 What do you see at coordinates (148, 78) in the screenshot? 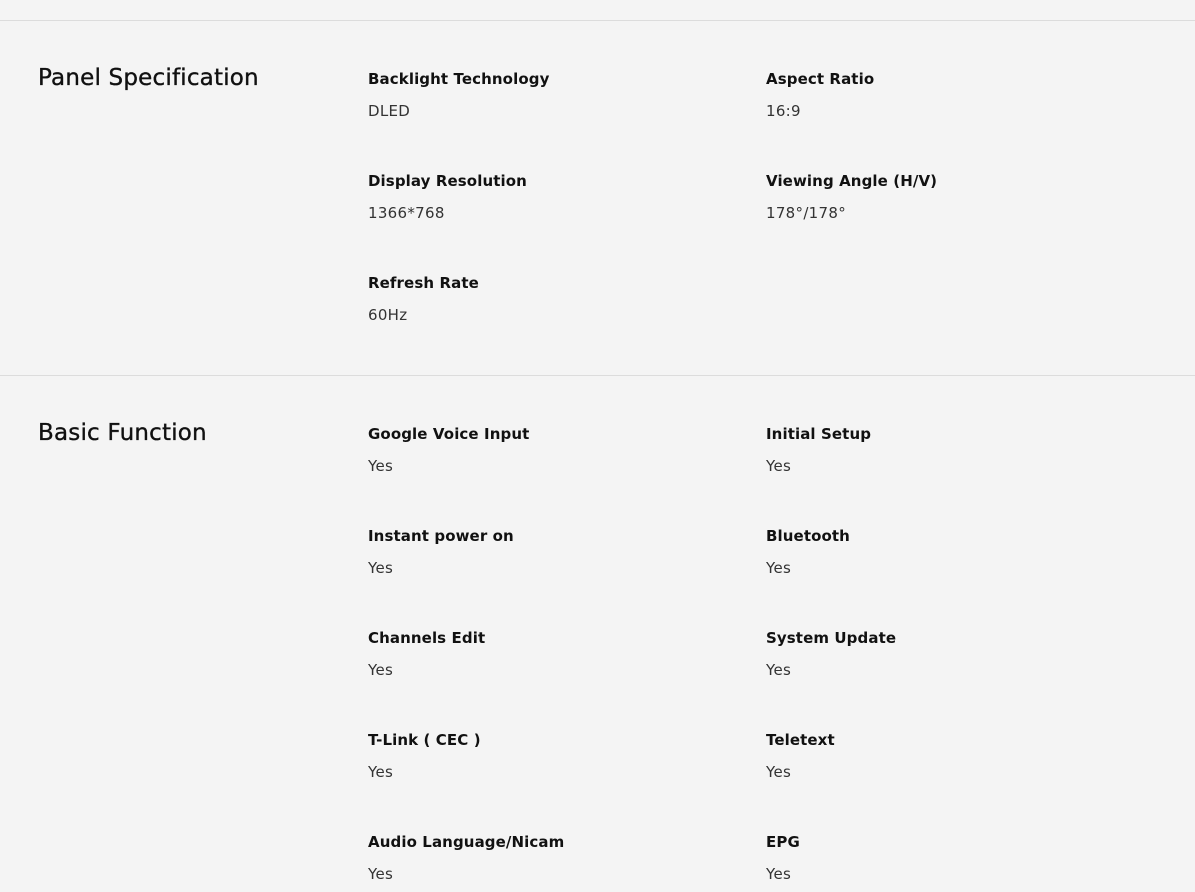
I see `section-title: Panel Specification` at bounding box center [148, 78].